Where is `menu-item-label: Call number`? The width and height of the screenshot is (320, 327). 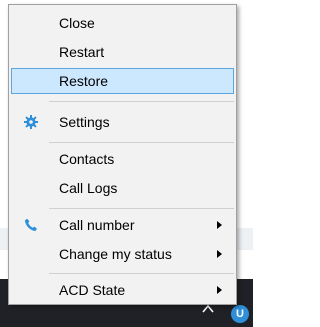 menu-item-label: Call number is located at coordinates (97, 225).